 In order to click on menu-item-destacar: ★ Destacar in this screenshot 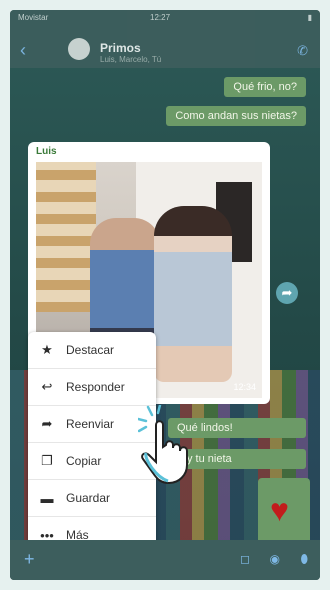, I will do `click(92, 350)`.